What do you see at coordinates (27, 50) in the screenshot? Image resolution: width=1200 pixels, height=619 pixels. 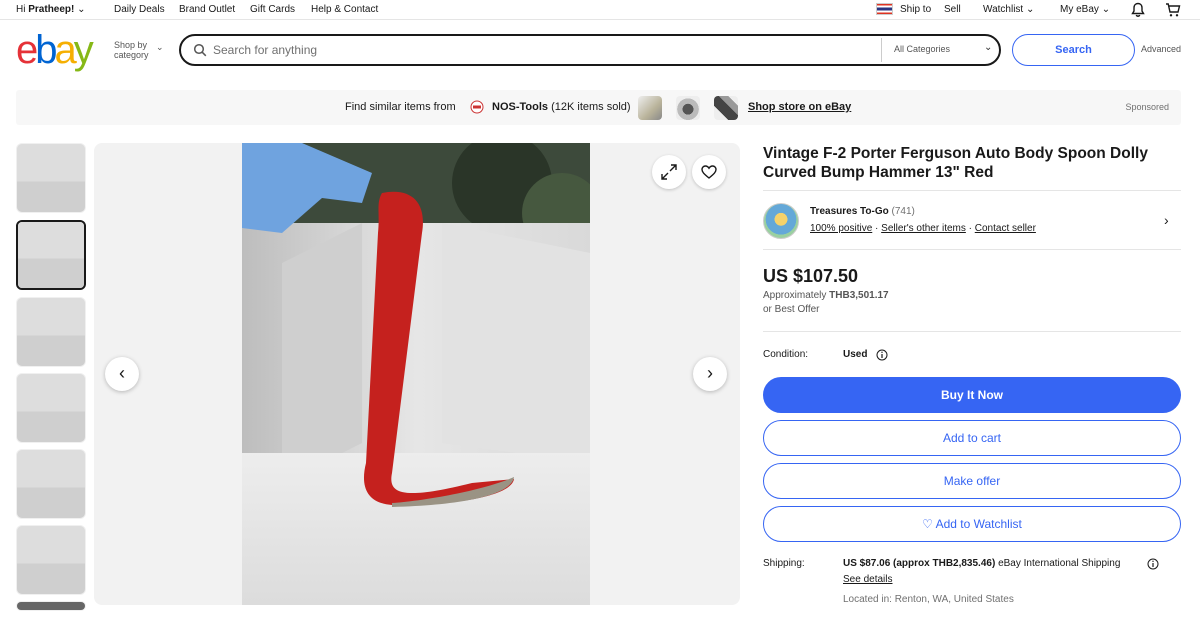 I see `logo-letter-e: e` at bounding box center [27, 50].